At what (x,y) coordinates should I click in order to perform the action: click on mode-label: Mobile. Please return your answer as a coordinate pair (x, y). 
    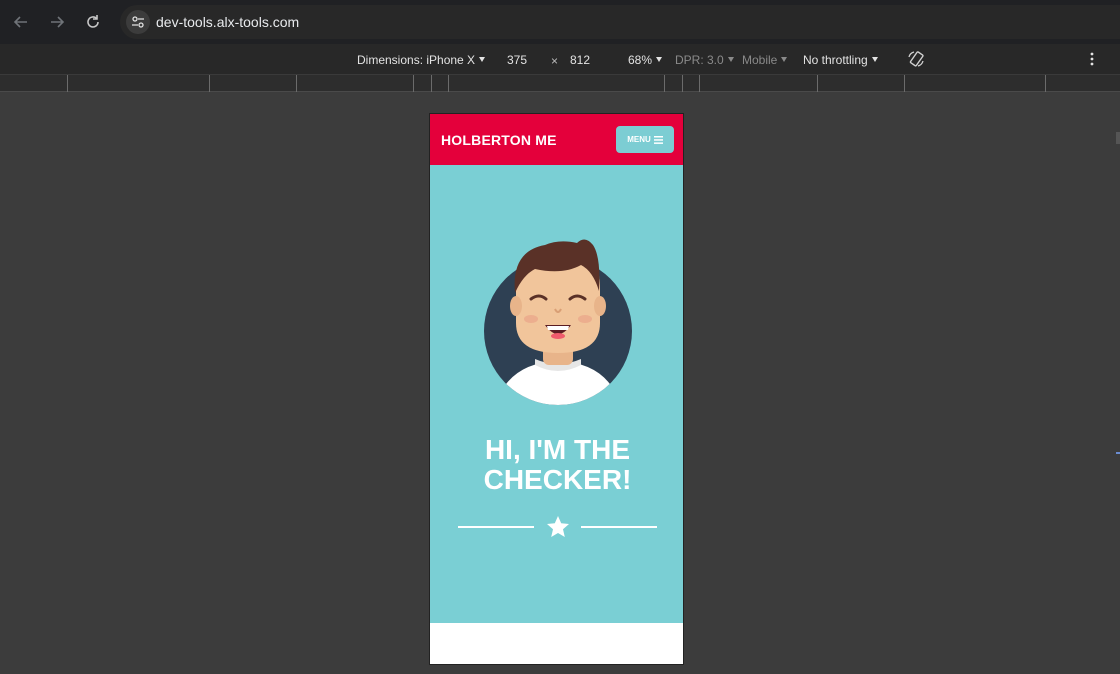
    Looking at the image, I should click on (760, 60).